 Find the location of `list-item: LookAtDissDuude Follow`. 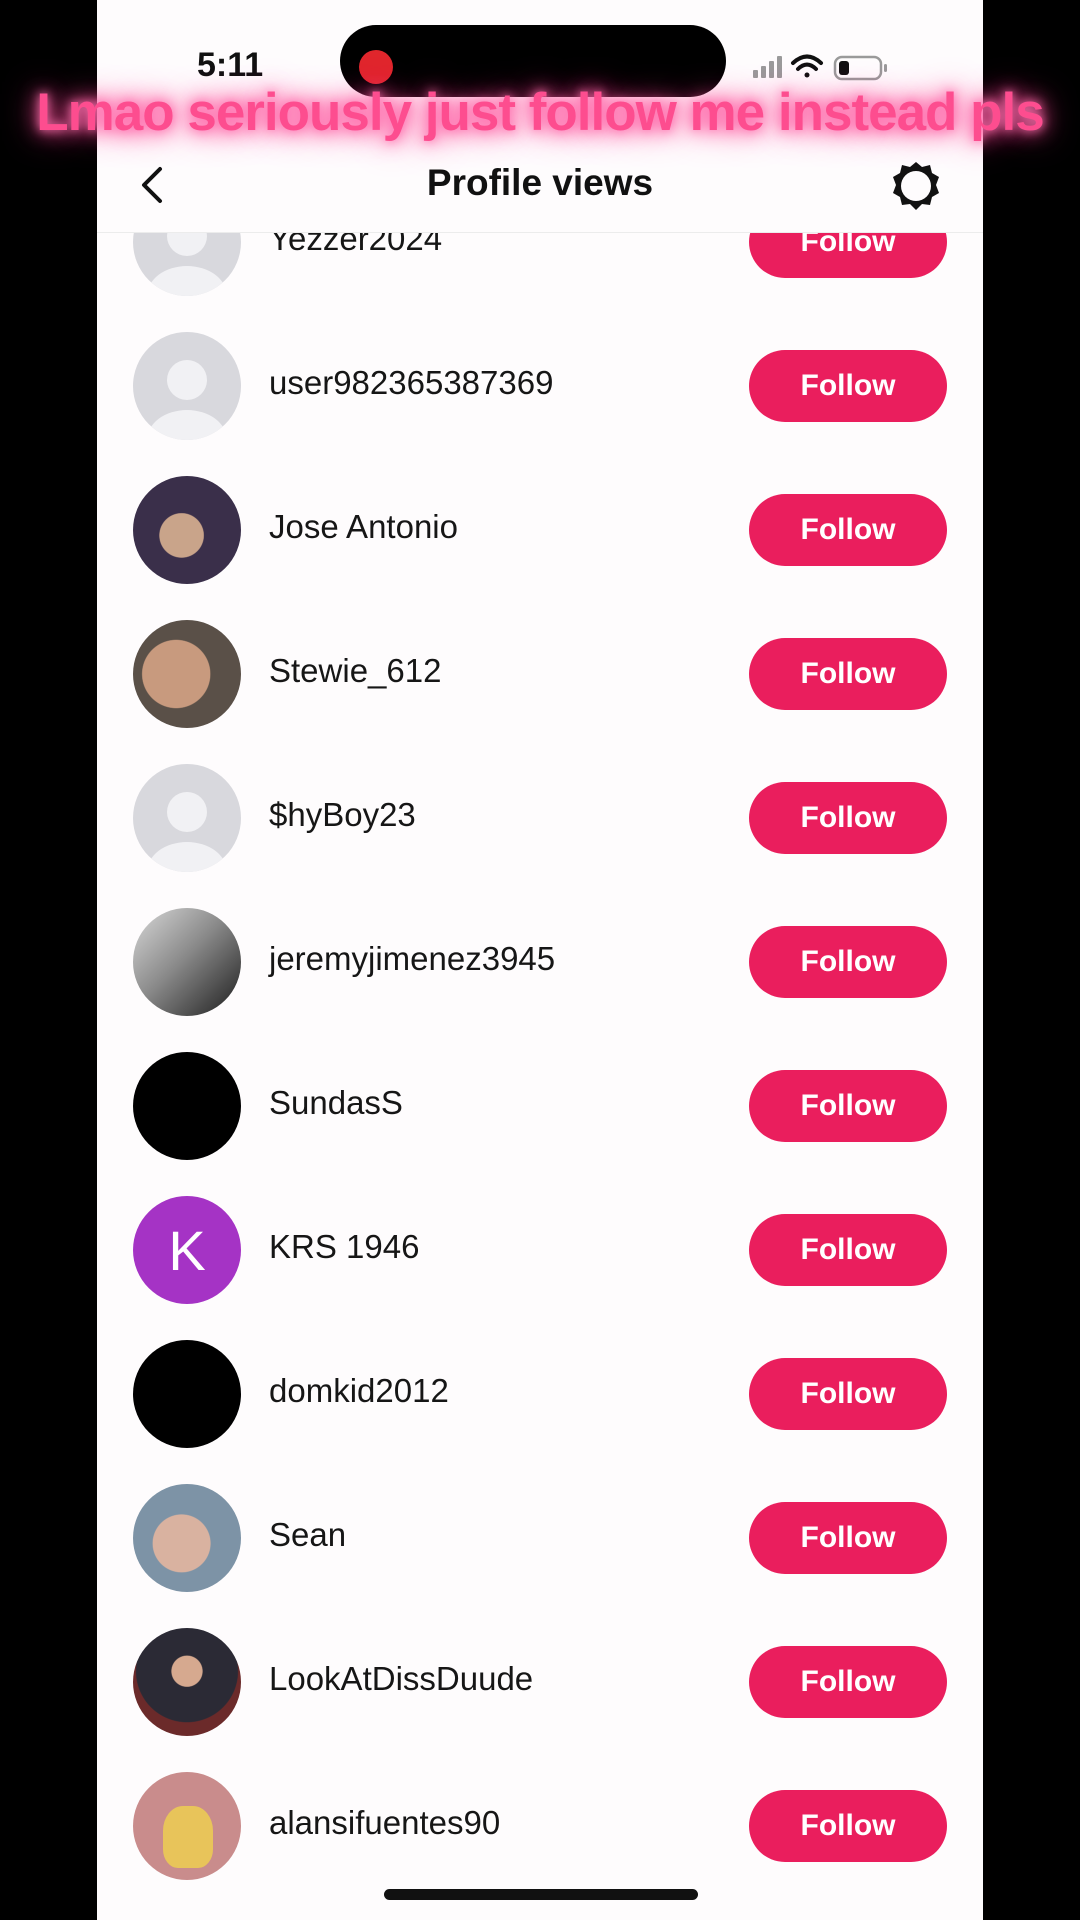

list-item: LookAtDissDuude Follow is located at coordinates (540, 1682).